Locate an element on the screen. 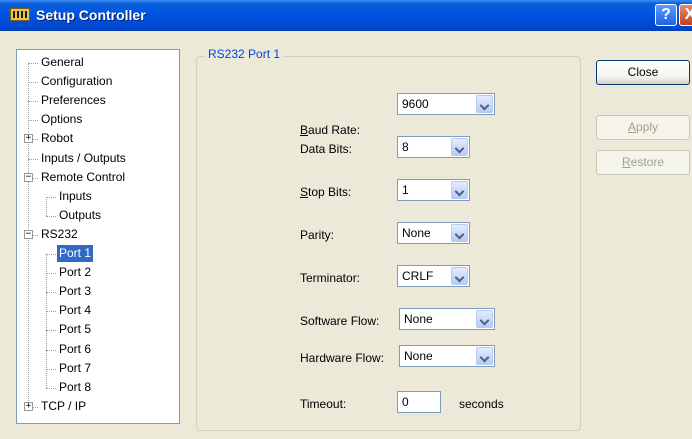 The width and height of the screenshot is (692, 439). tree-item-label: Port 5 is located at coordinates (75, 329).